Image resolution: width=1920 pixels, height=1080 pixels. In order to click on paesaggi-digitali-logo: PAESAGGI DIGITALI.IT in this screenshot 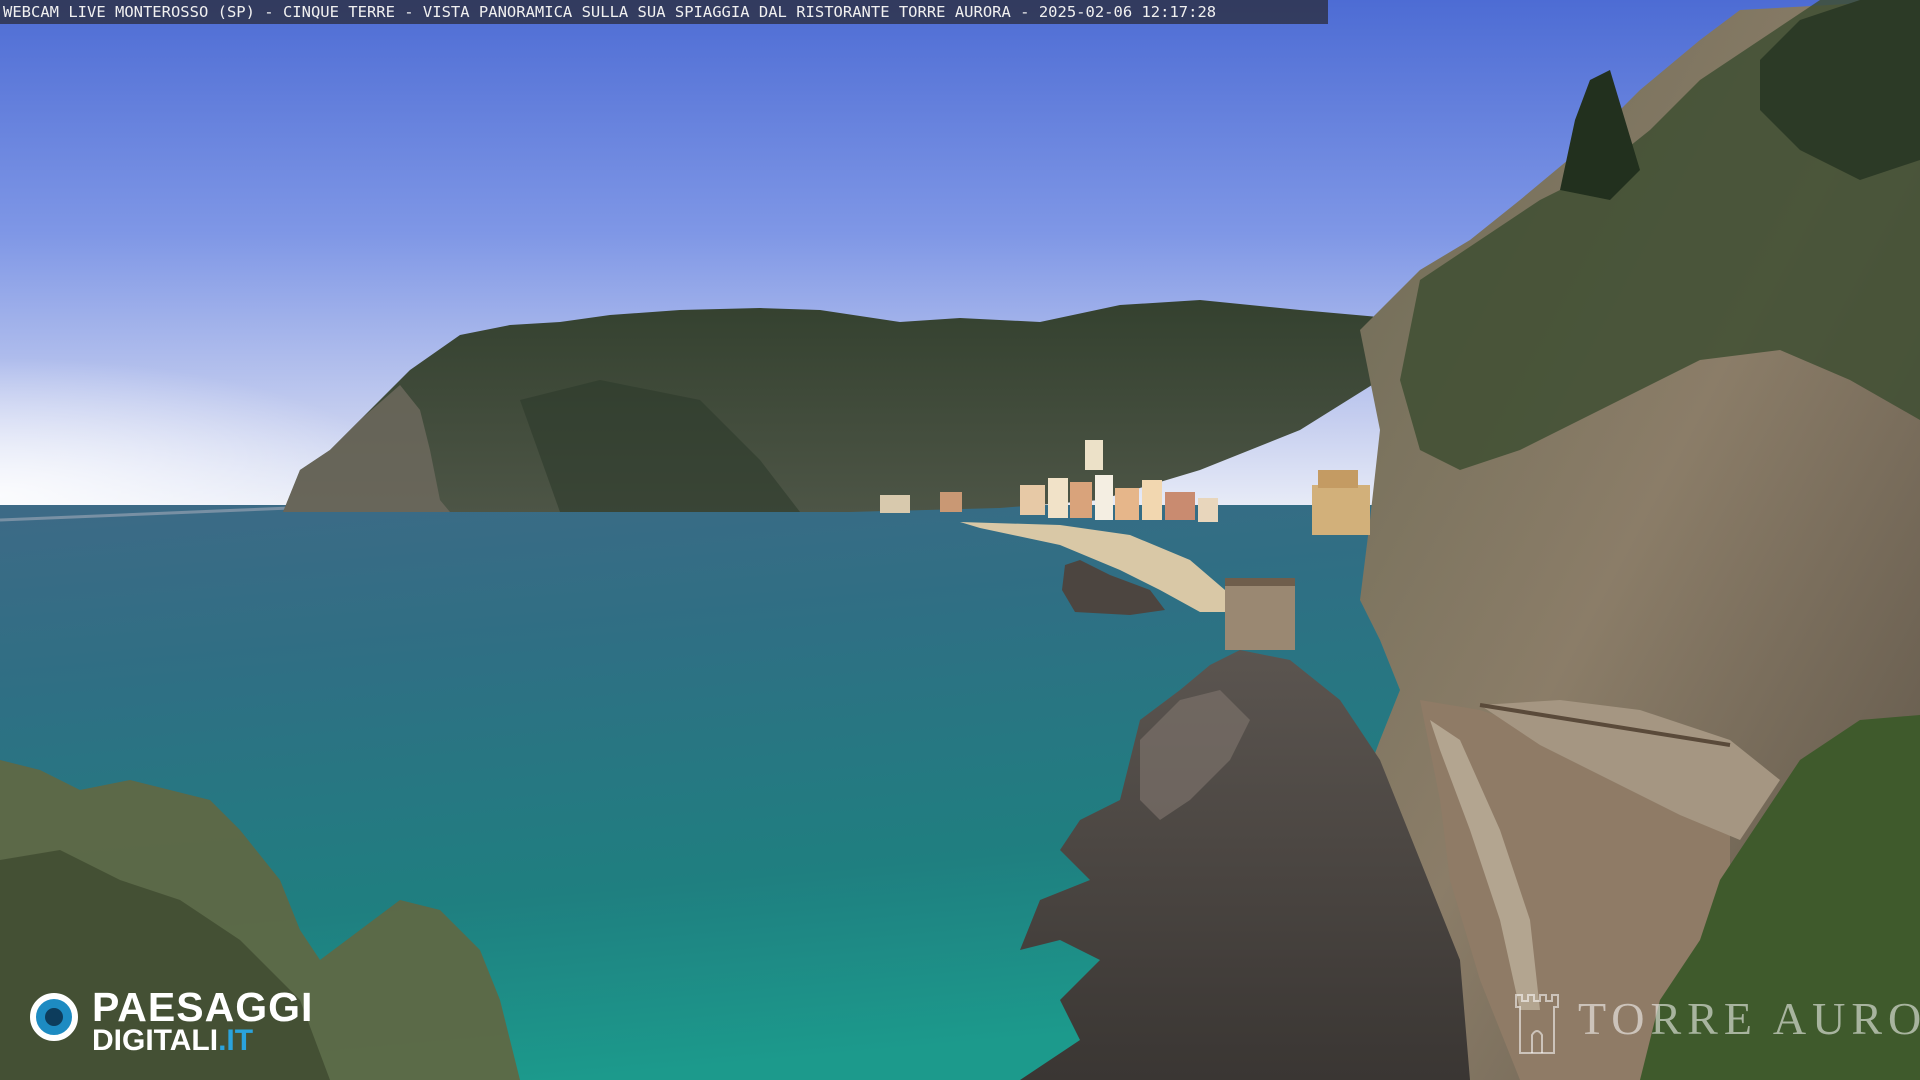, I will do `click(181, 1021)`.